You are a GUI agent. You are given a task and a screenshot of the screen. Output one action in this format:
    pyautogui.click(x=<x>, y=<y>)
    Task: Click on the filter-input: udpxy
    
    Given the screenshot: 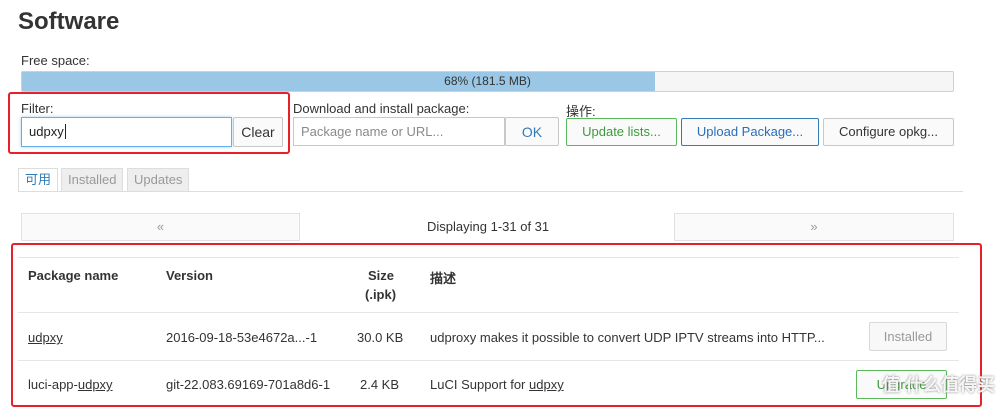 What is the action you would take?
    pyautogui.click(x=126, y=132)
    